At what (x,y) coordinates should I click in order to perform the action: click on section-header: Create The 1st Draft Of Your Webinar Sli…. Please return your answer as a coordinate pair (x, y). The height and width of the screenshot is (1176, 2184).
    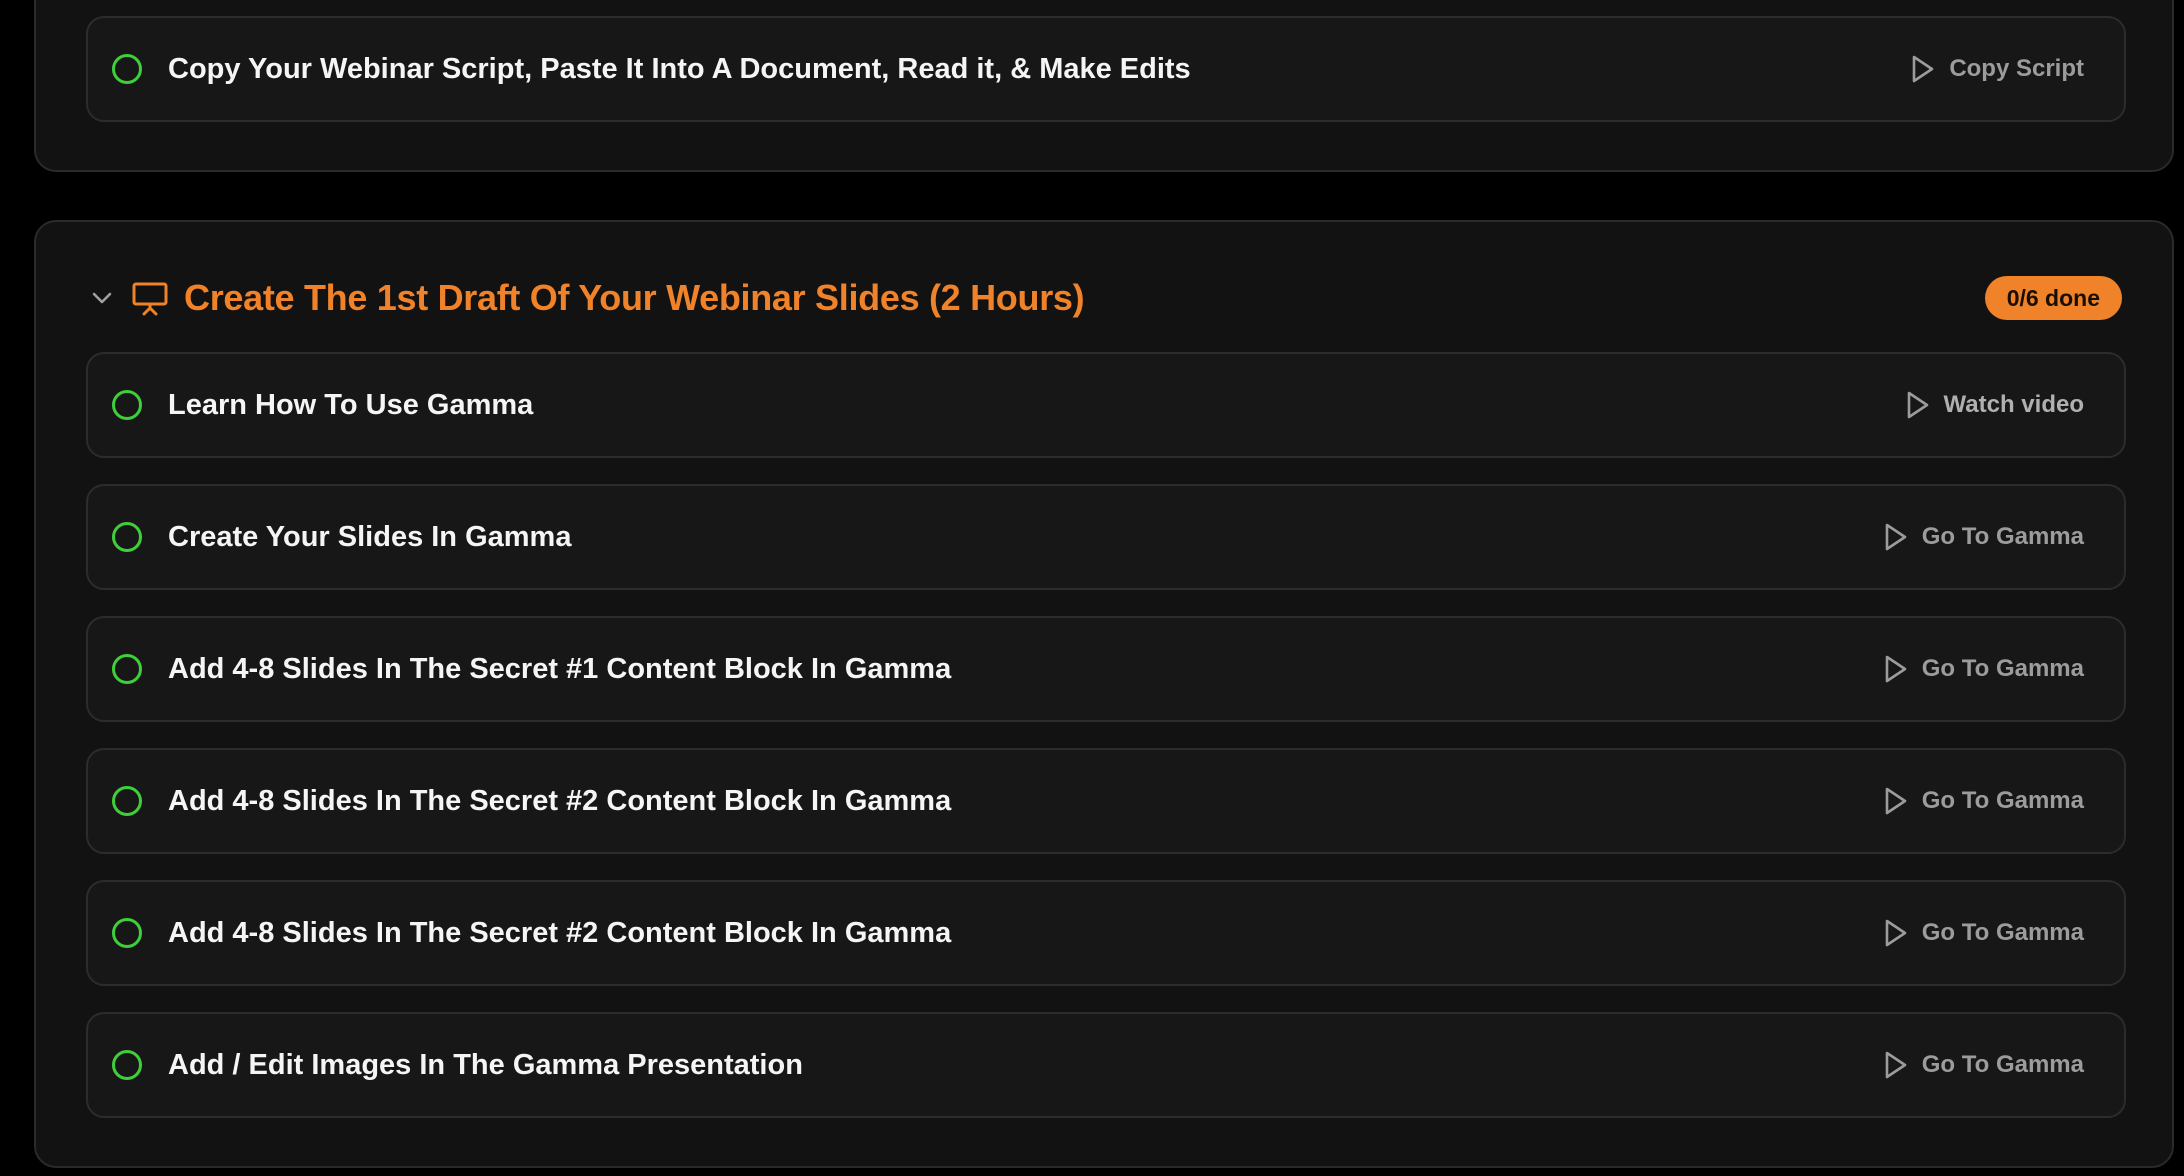
    Looking at the image, I should click on (1104, 298).